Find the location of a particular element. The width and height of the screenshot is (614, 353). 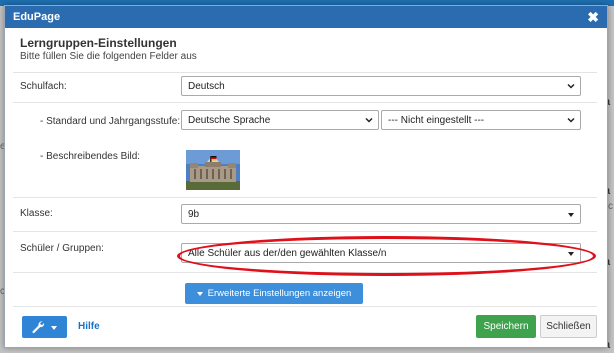

wrench-icon is located at coordinates (38, 327).